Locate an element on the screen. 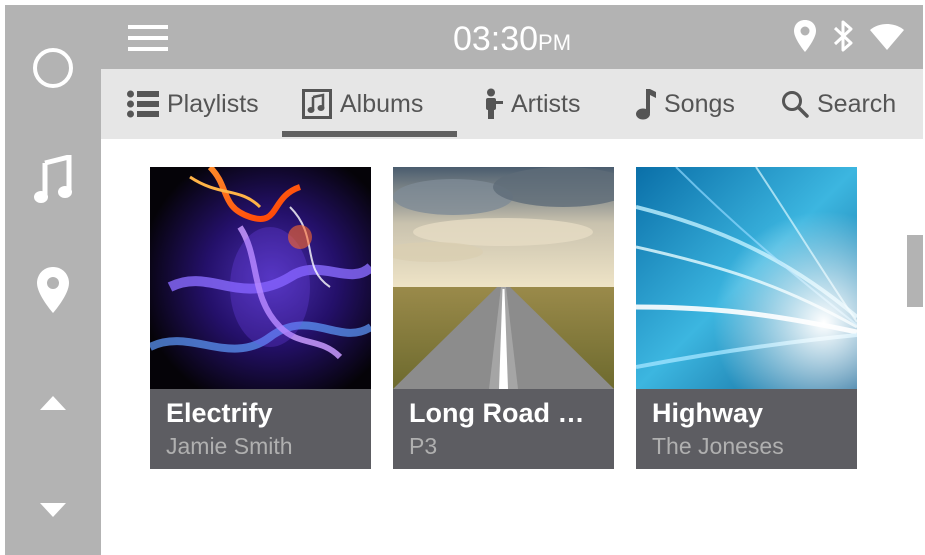  tab-bar: Playlists Albums Artists Songs Search is located at coordinates (512, 104).